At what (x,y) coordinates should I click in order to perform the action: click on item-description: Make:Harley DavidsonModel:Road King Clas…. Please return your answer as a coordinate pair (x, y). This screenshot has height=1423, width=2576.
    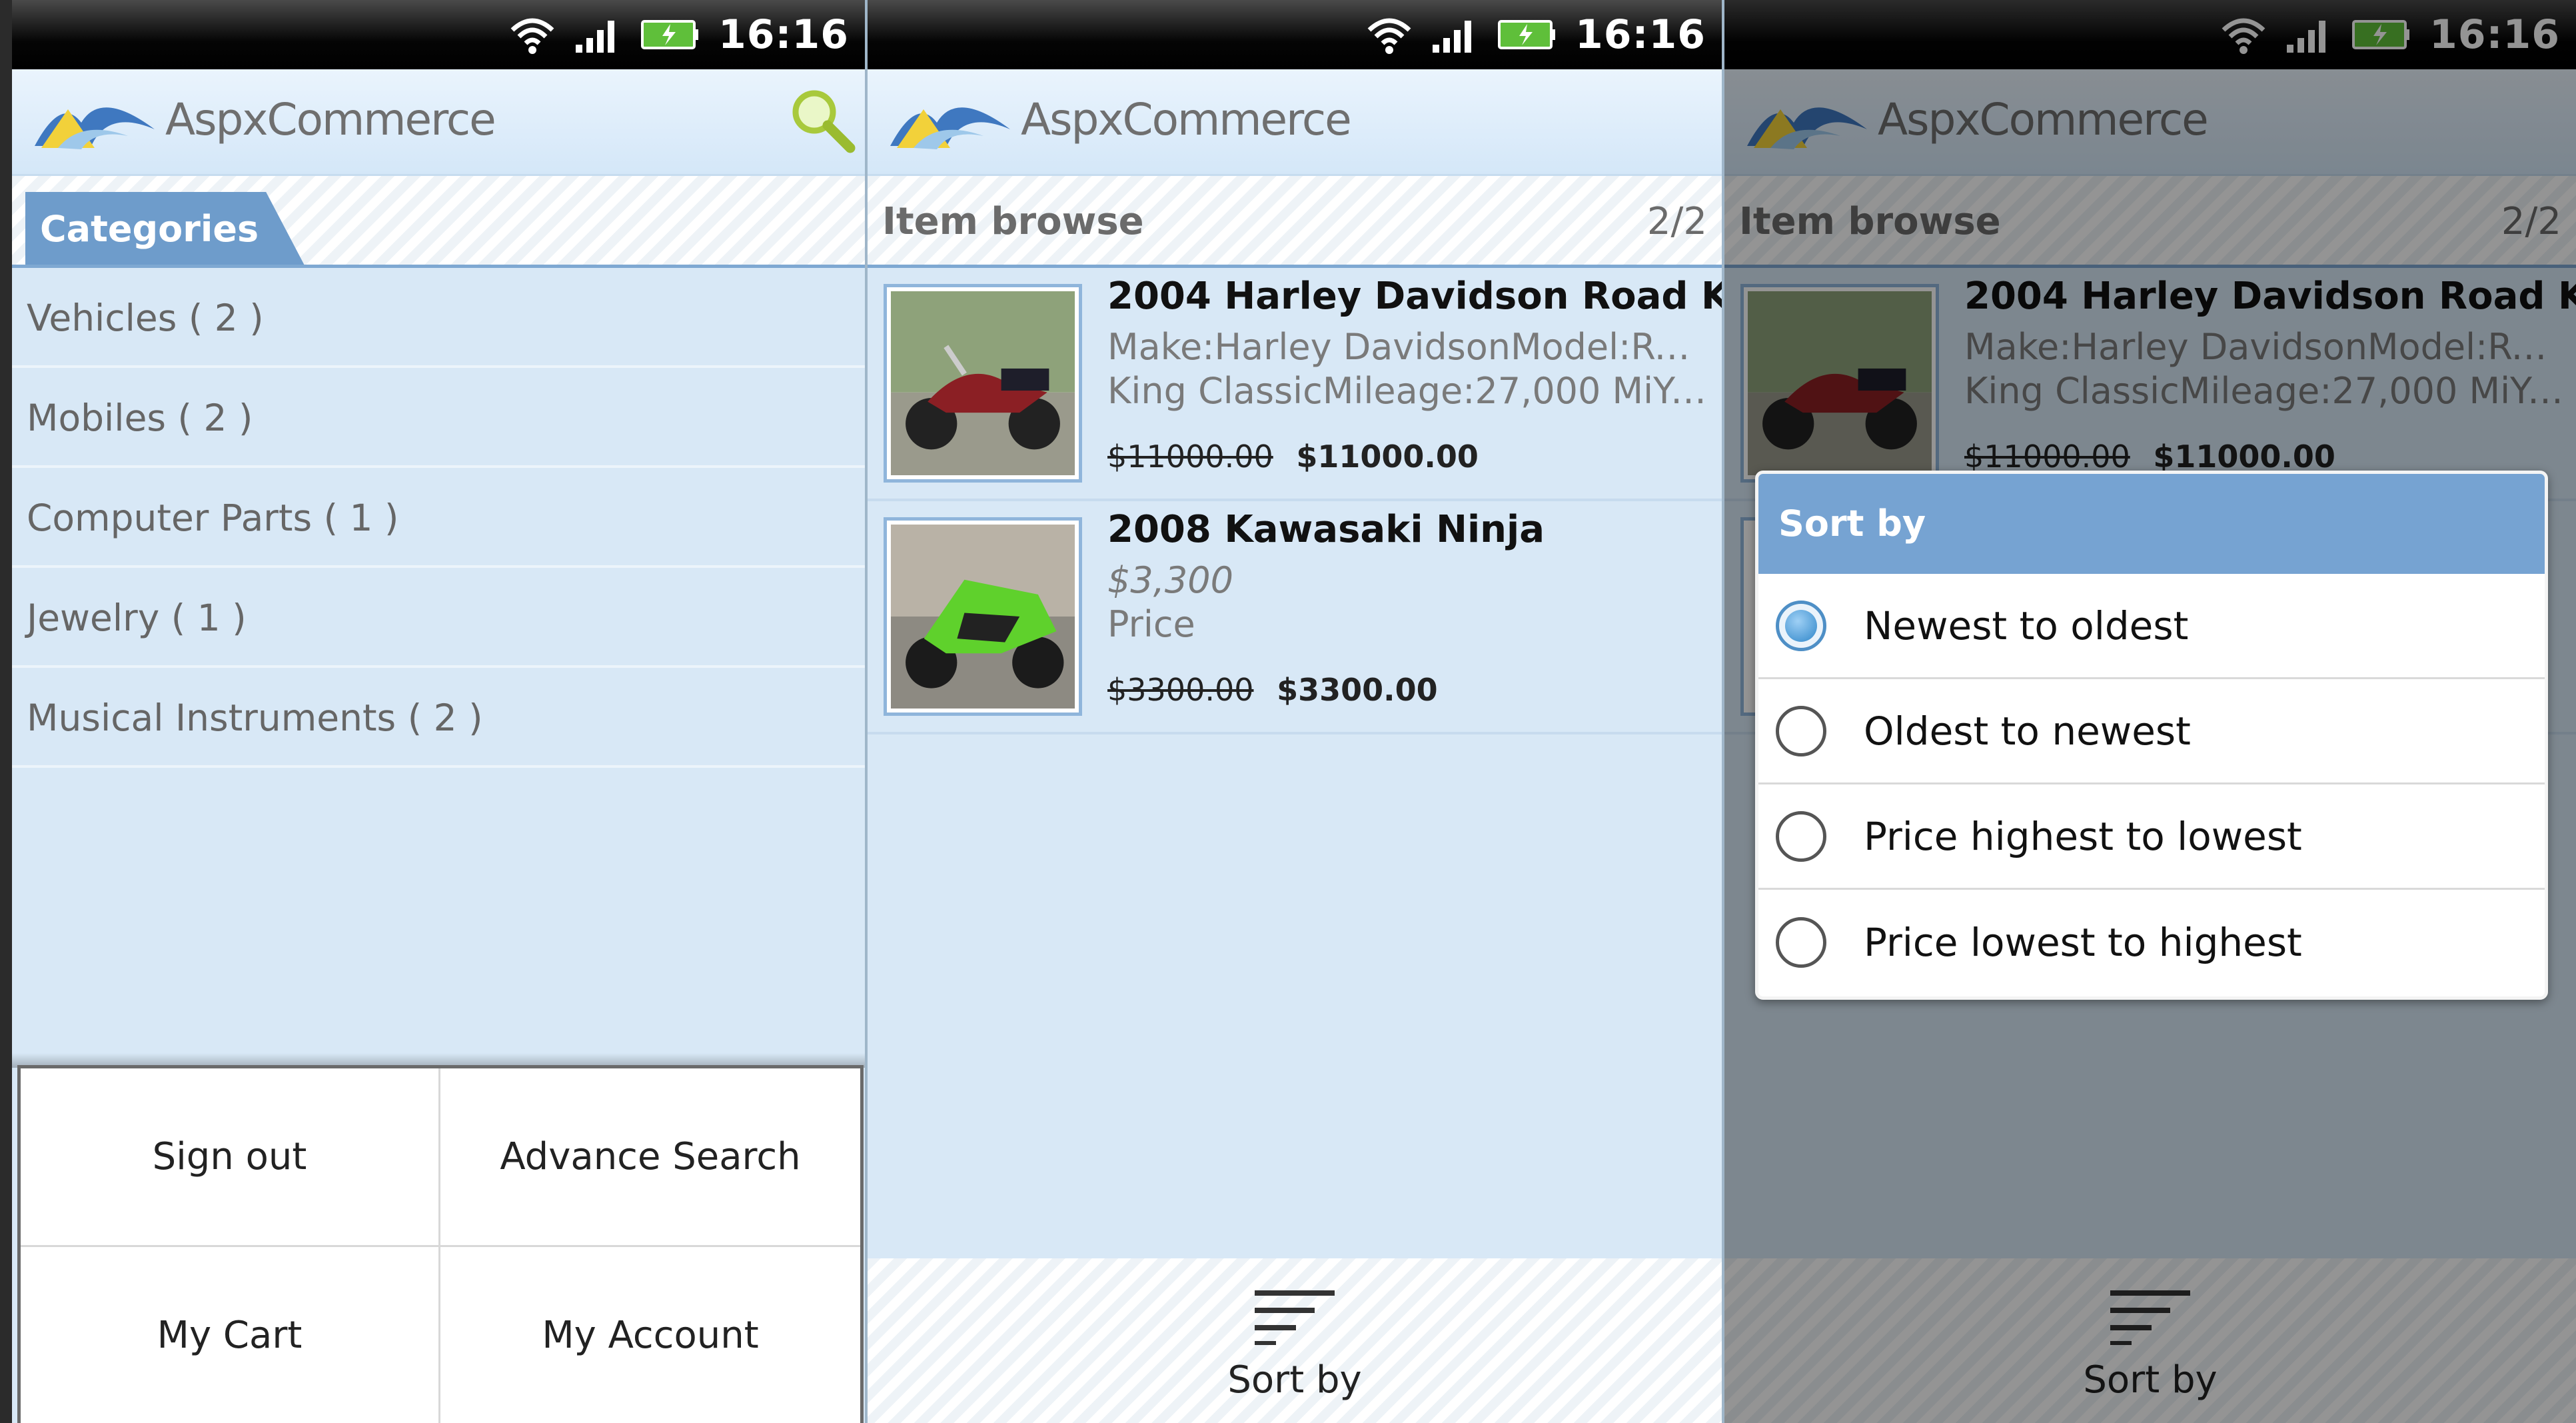
    Looking at the image, I should click on (1407, 369).